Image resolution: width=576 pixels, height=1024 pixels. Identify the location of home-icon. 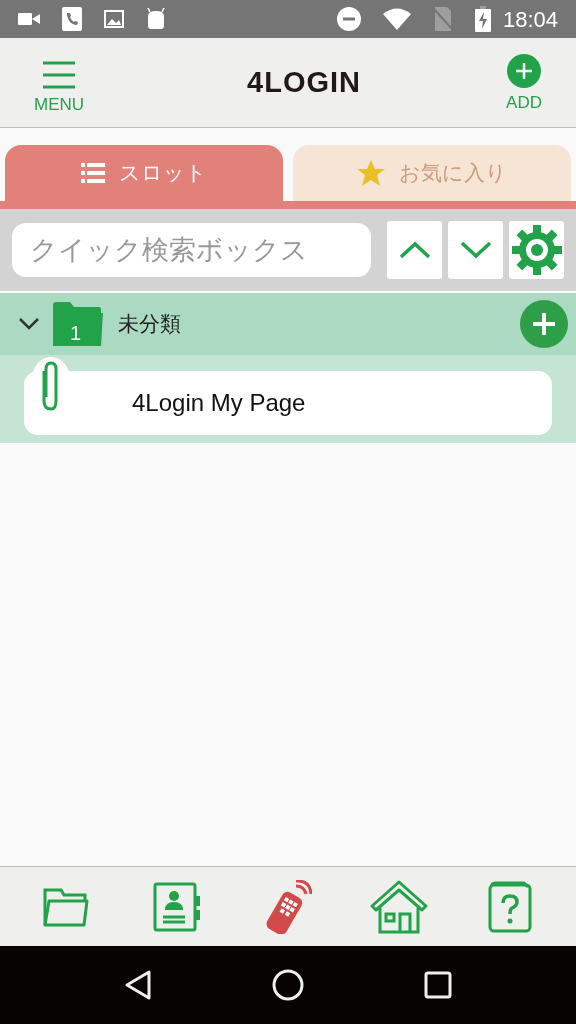
(399, 906).